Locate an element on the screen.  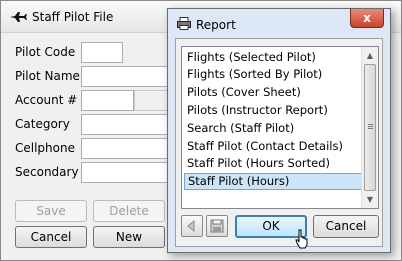
report-item-flights-sorted: Flights (Sorted By Pilot) is located at coordinates (273, 74).